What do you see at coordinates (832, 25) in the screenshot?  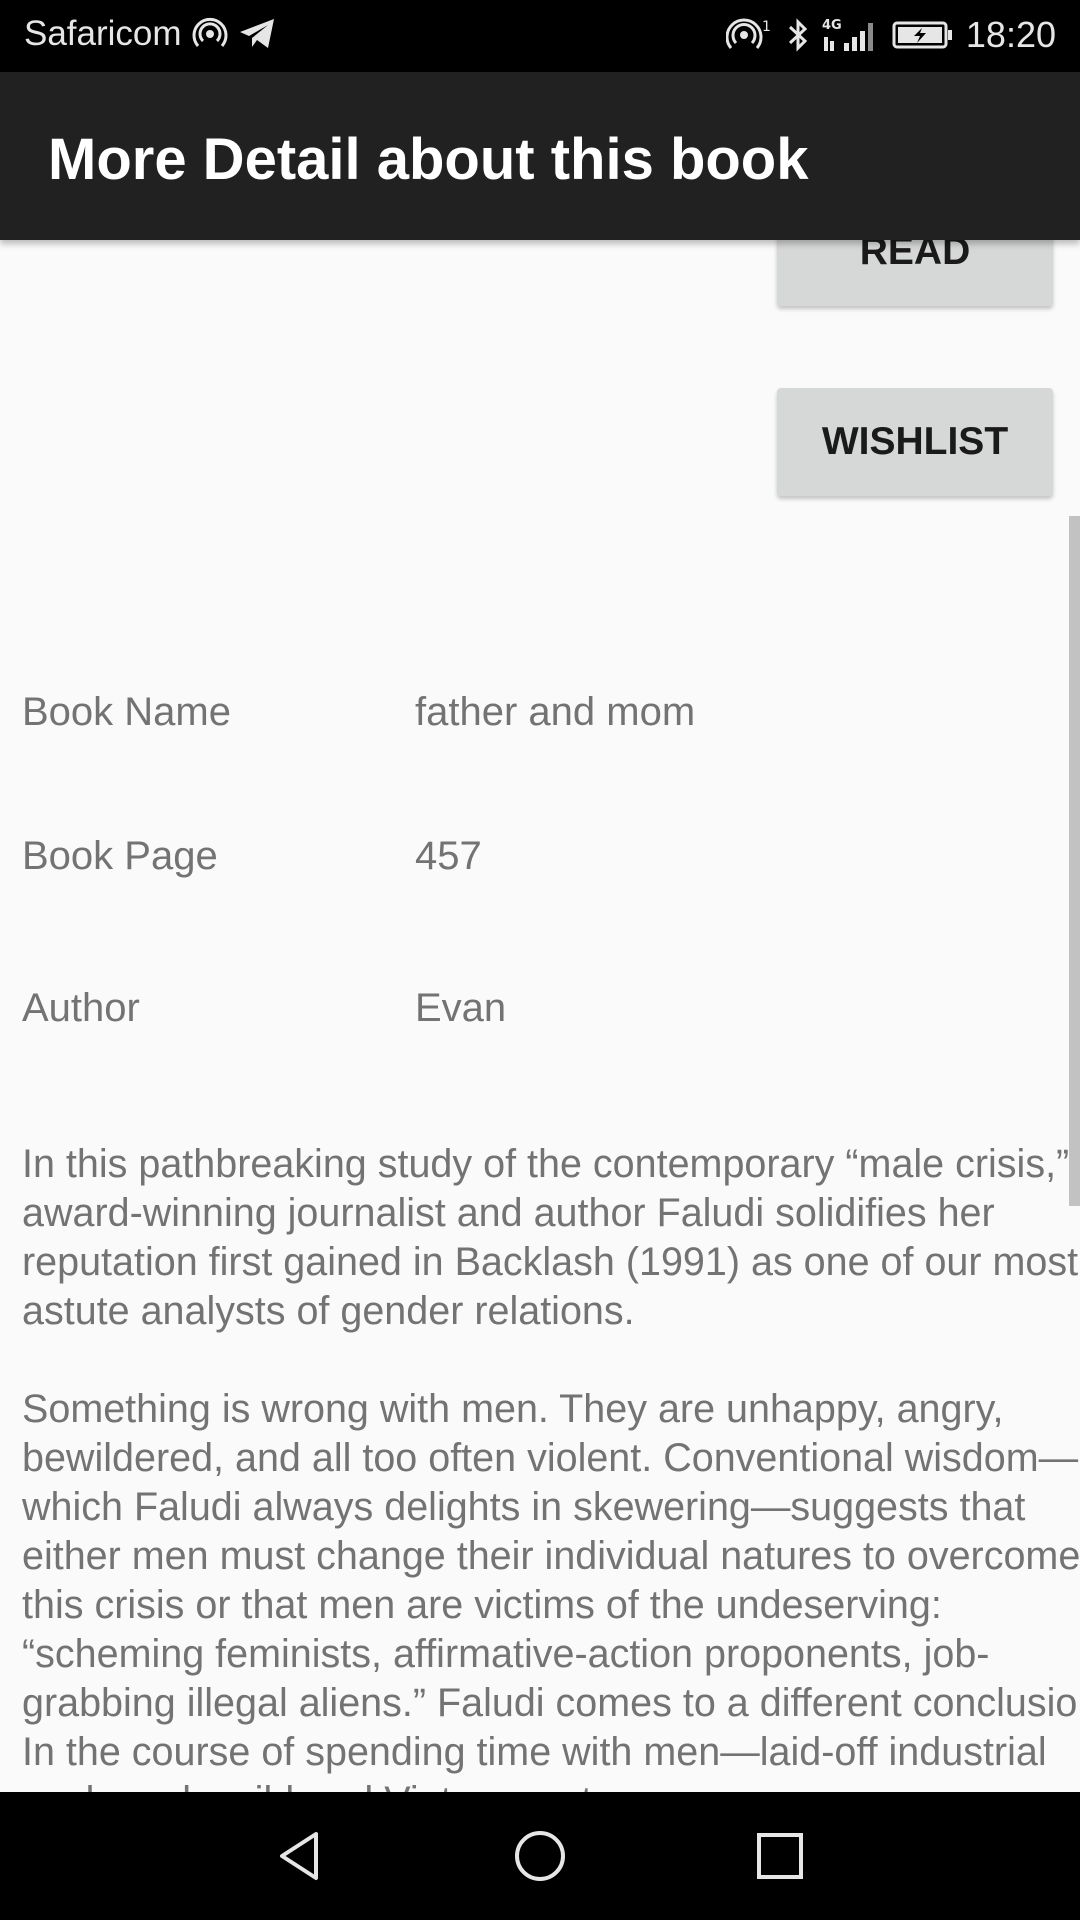 I see `network-label: 4G` at bounding box center [832, 25].